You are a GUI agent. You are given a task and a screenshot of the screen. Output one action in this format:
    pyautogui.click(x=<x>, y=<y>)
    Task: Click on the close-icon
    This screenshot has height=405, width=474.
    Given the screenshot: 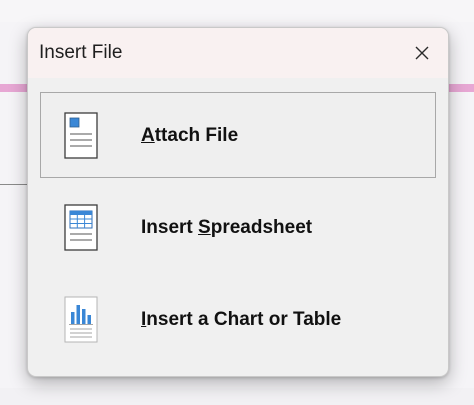 What is the action you would take?
    pyautogui.click(x=422, y=53)
    